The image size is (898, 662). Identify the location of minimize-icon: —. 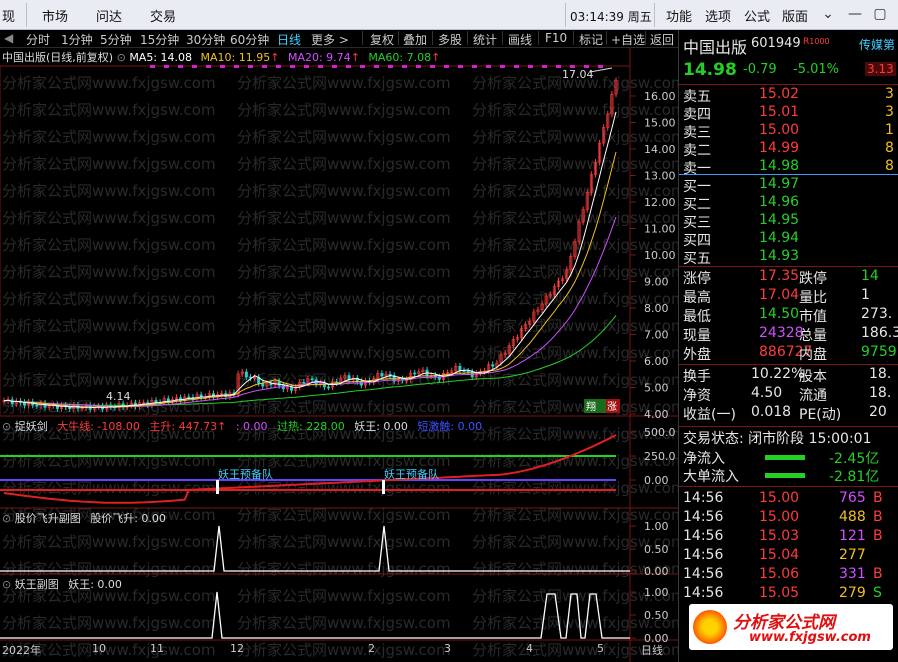
(855, 14).